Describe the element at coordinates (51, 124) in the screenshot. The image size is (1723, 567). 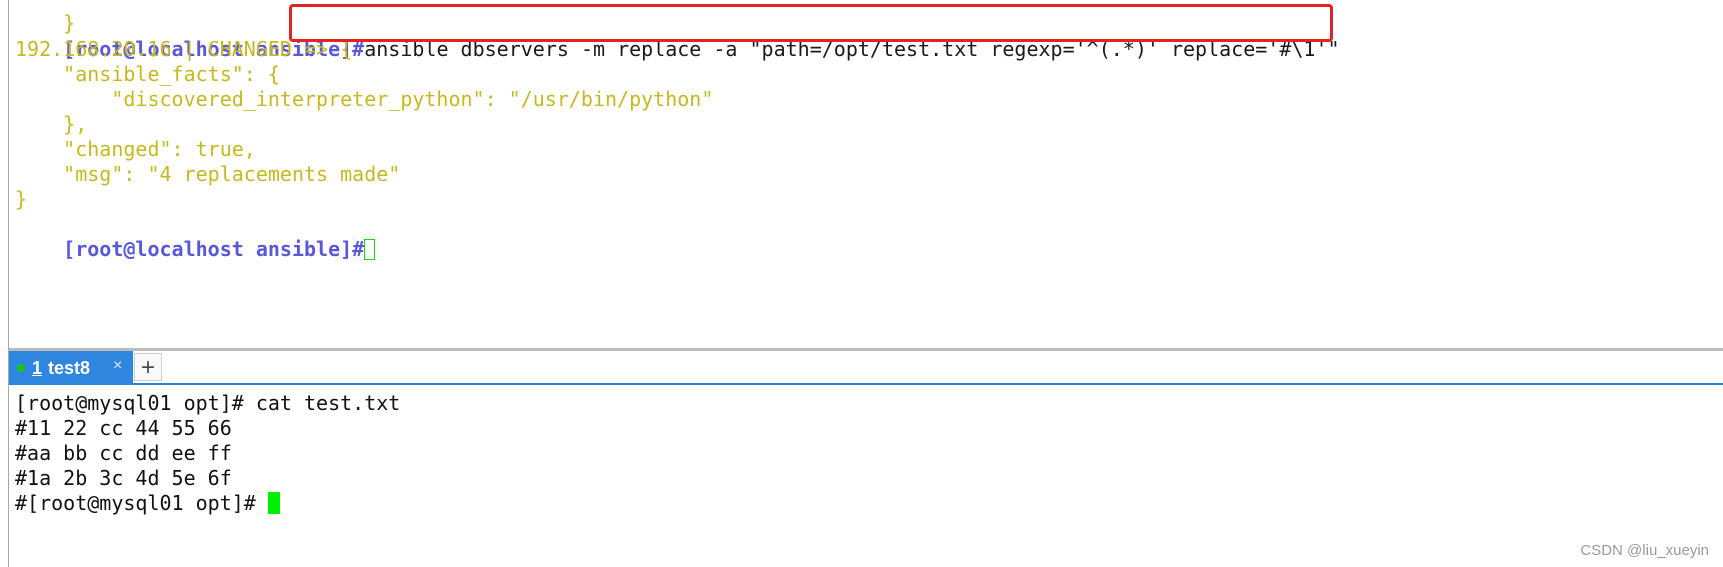
I see `output-line: },` at that location.